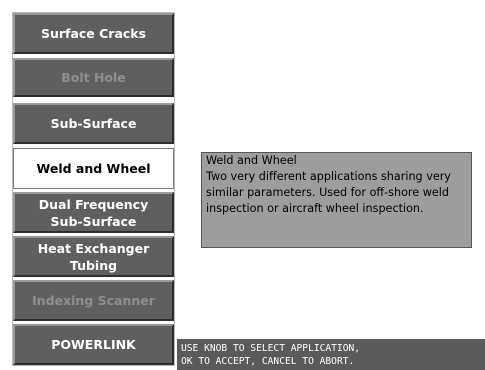 This screenshot has width=485, height=370. I want to click on menu-item-label: Heat Exchanger Tubing, so click(93, 256).